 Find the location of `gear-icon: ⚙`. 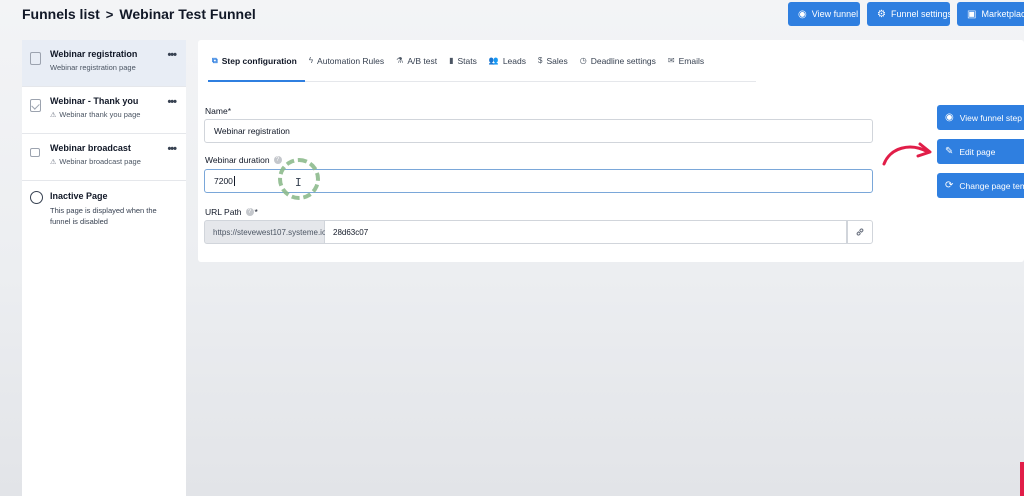

gear-icon: ⚙ is located at coordinates (881, 14).